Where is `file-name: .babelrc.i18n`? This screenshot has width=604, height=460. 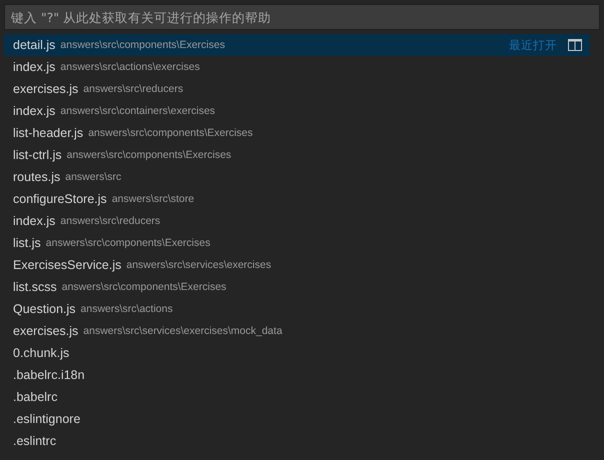 file-name: .babelrc.i18n is located at coordinates (49, 375).